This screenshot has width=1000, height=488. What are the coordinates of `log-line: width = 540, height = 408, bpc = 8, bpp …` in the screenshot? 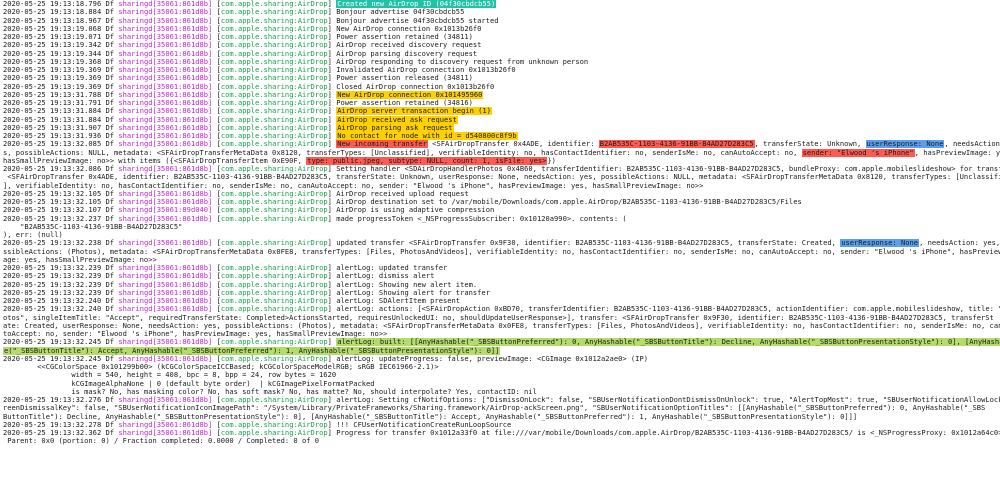 It's located at (501, 375).